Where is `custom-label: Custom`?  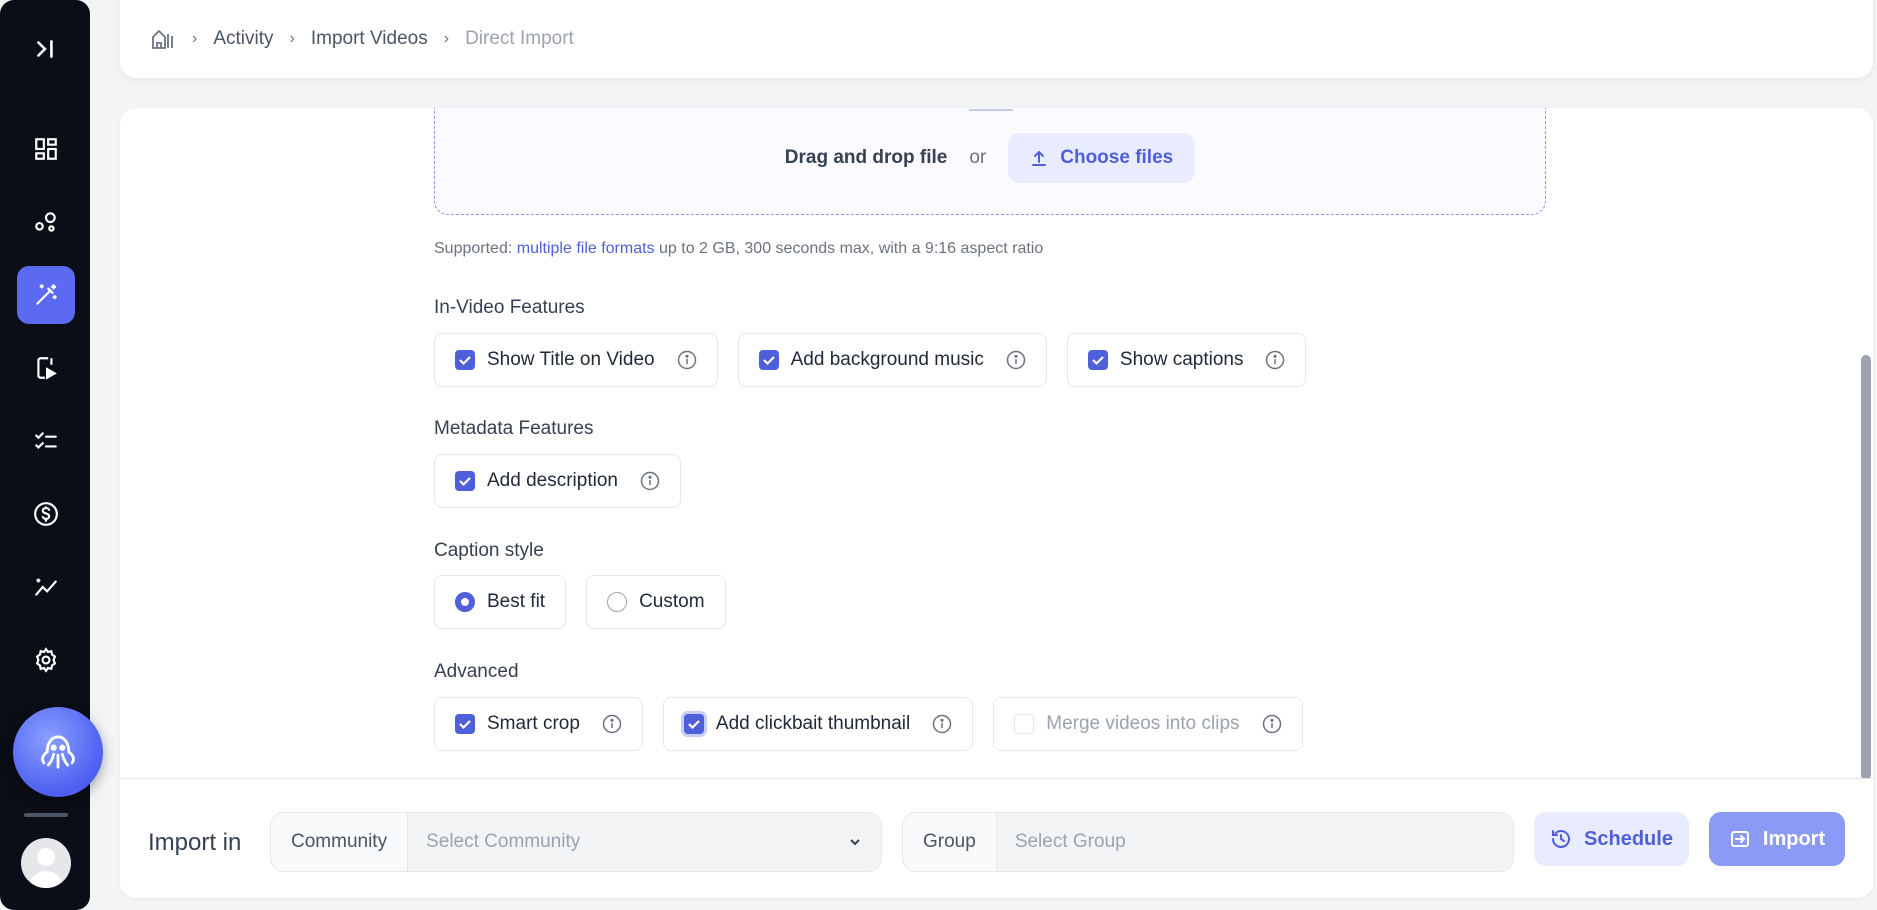
custom-label: Custom is located at coordinates (672, 601).